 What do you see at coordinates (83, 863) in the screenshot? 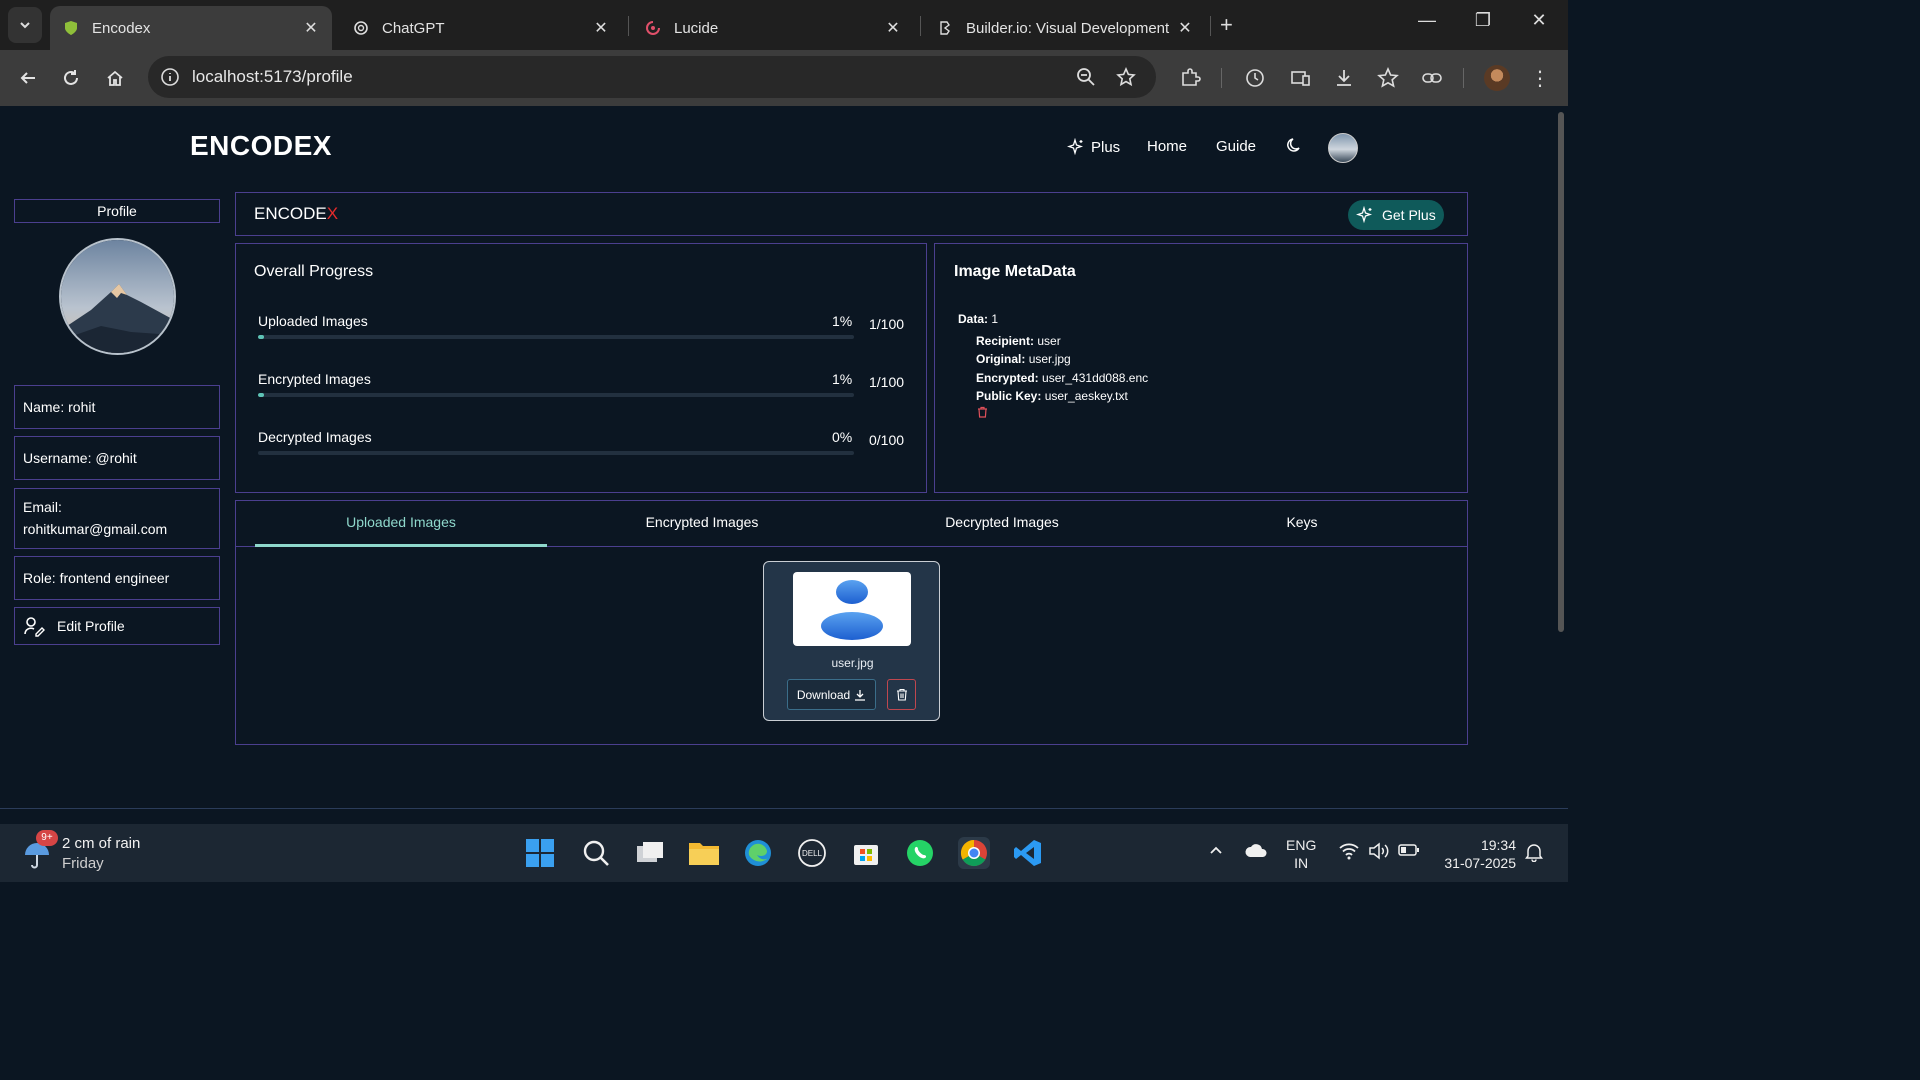
I see `weather-day: Friday` at bounding box center [83, 863].